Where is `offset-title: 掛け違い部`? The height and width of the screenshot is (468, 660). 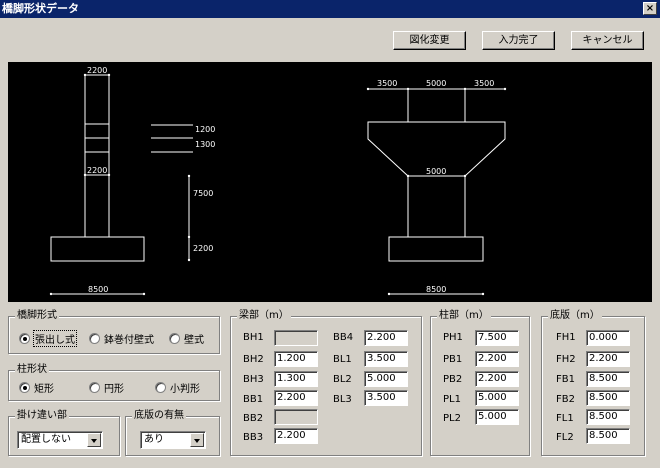
offset-title: 掛け違い部 is located at coordinates (42, 416).